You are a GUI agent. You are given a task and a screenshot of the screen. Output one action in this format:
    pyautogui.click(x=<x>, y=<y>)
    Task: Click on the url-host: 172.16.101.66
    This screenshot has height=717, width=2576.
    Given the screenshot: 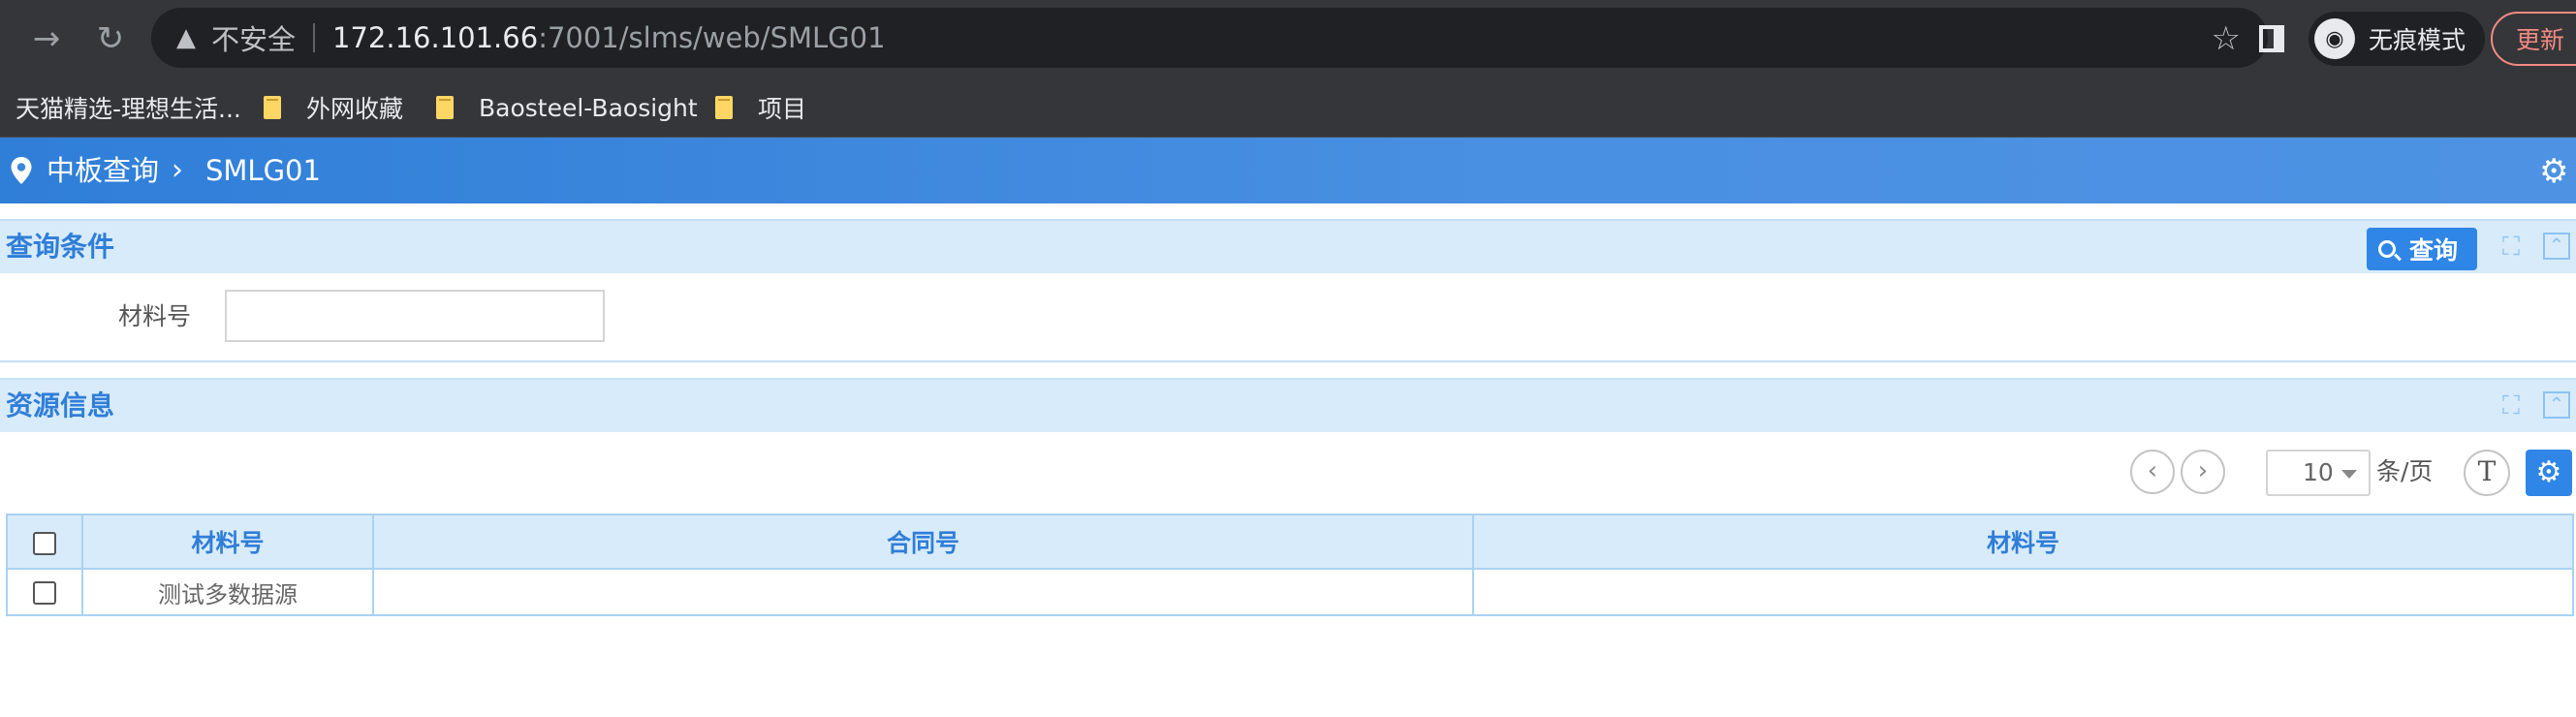 What is the action you would take?
    pyautogui.click(x=435, y=37)
    